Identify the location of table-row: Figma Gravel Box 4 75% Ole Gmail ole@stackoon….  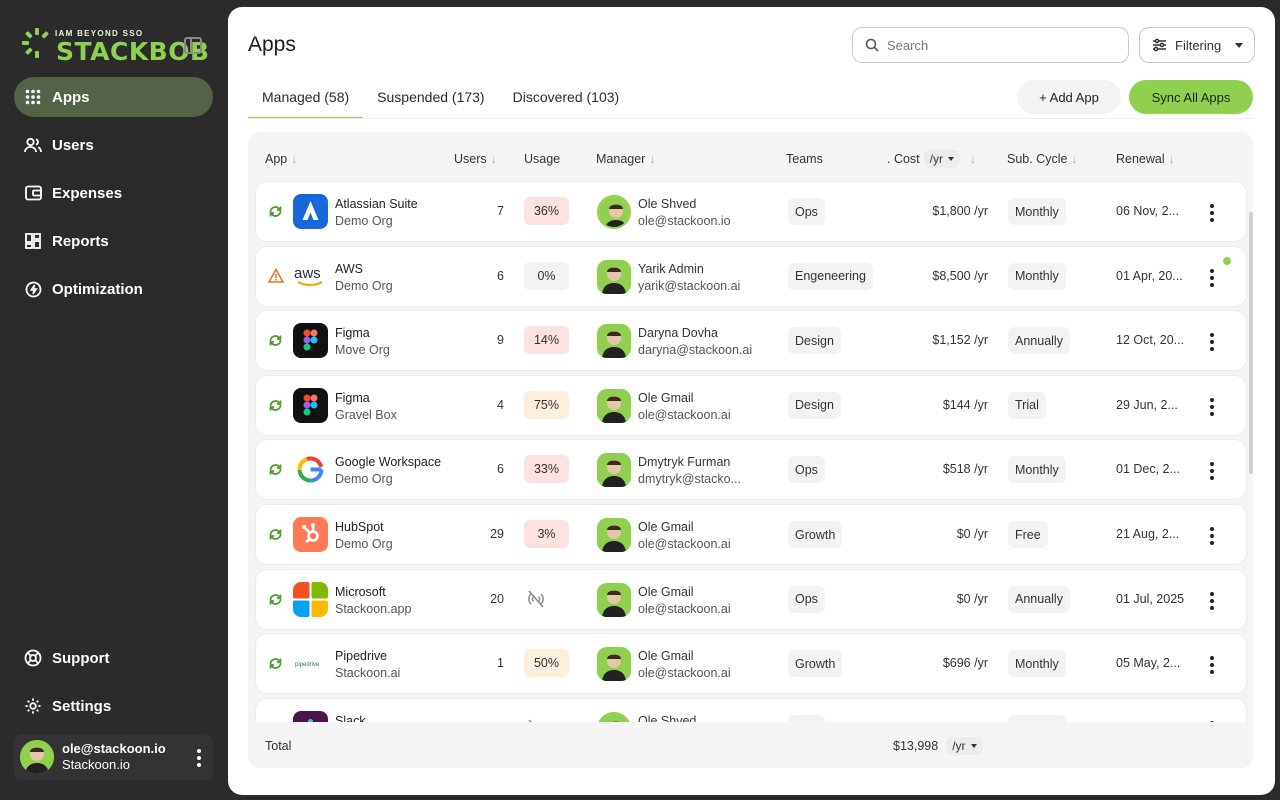
(751, 405).